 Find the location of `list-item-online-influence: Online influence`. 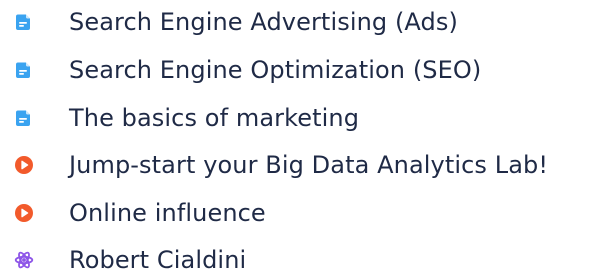

list-item-online-influence: Online influence is located at coordinates (300, 213).